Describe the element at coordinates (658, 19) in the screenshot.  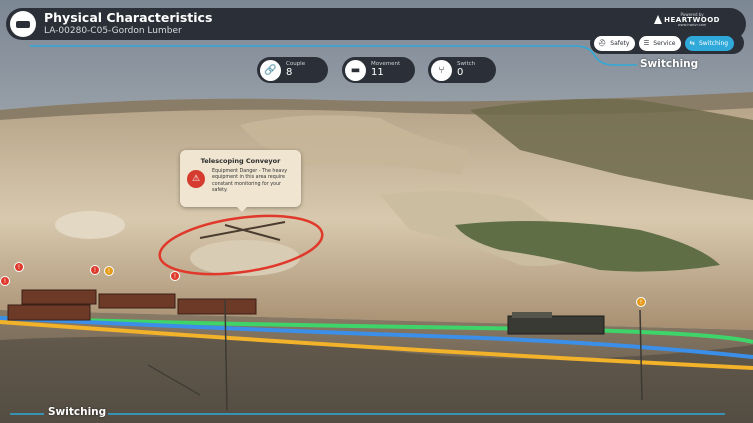
I see `brand-mark-icon` at that location.